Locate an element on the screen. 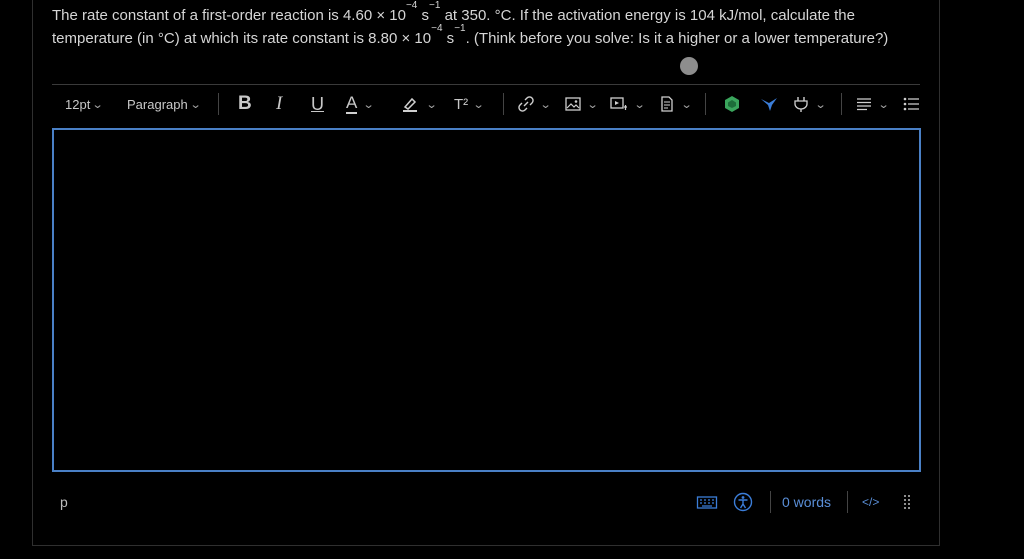  bird-icon is located at coordinates (769, 104).